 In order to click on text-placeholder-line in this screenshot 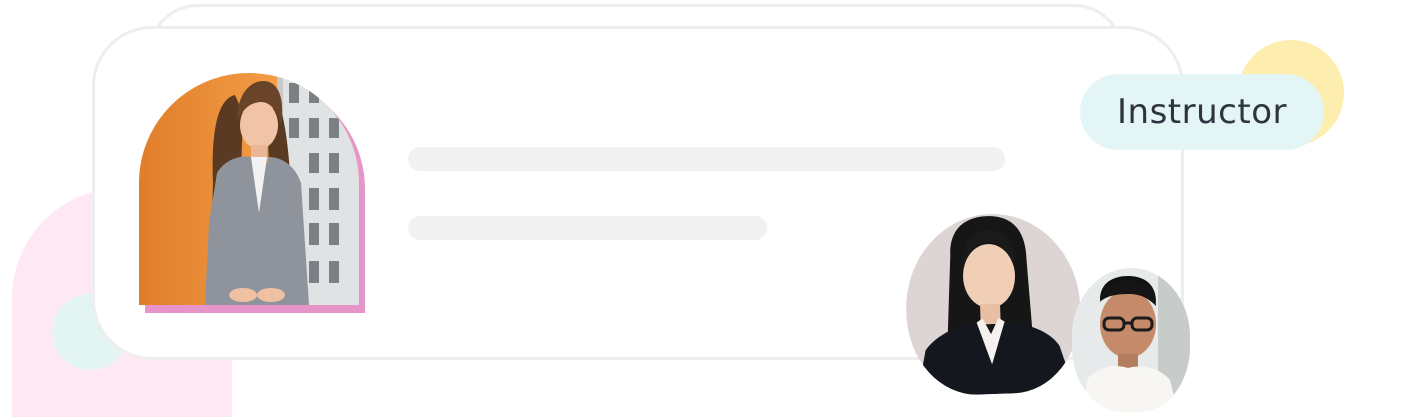, I will do `click(706, 159)`.